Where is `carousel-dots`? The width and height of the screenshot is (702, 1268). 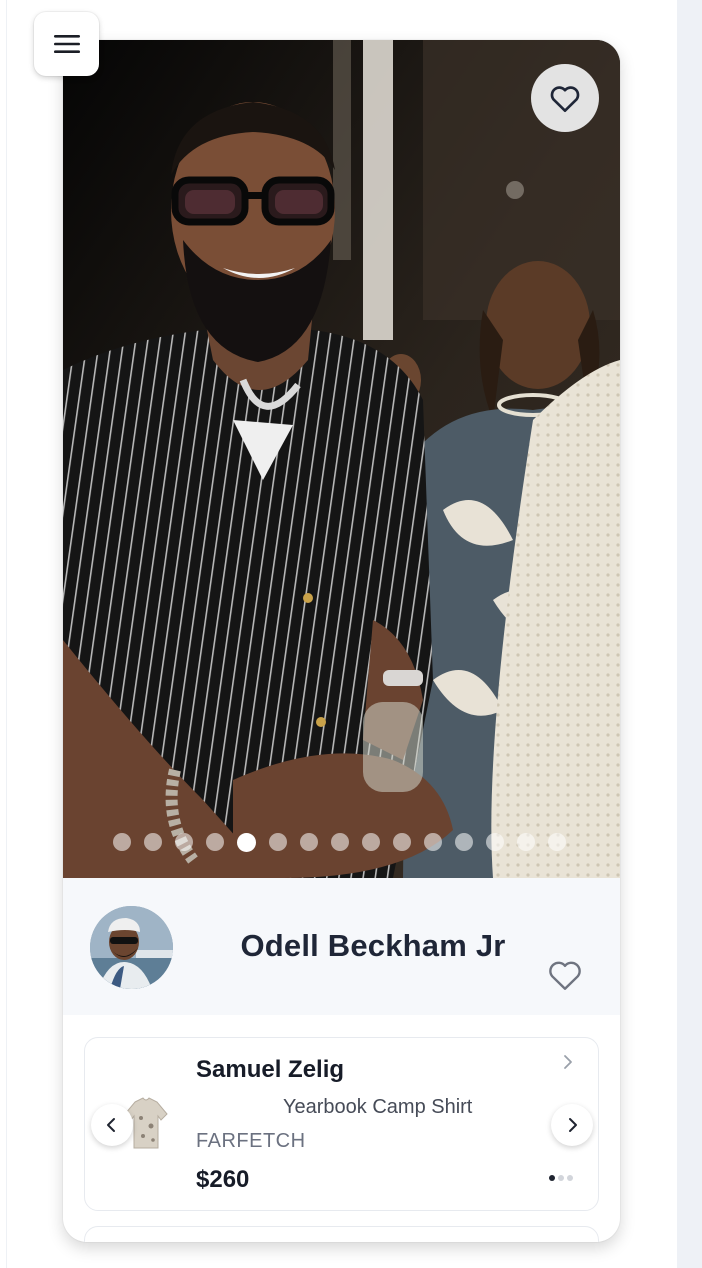
carousel-dots is located at coordinates (339, 842).